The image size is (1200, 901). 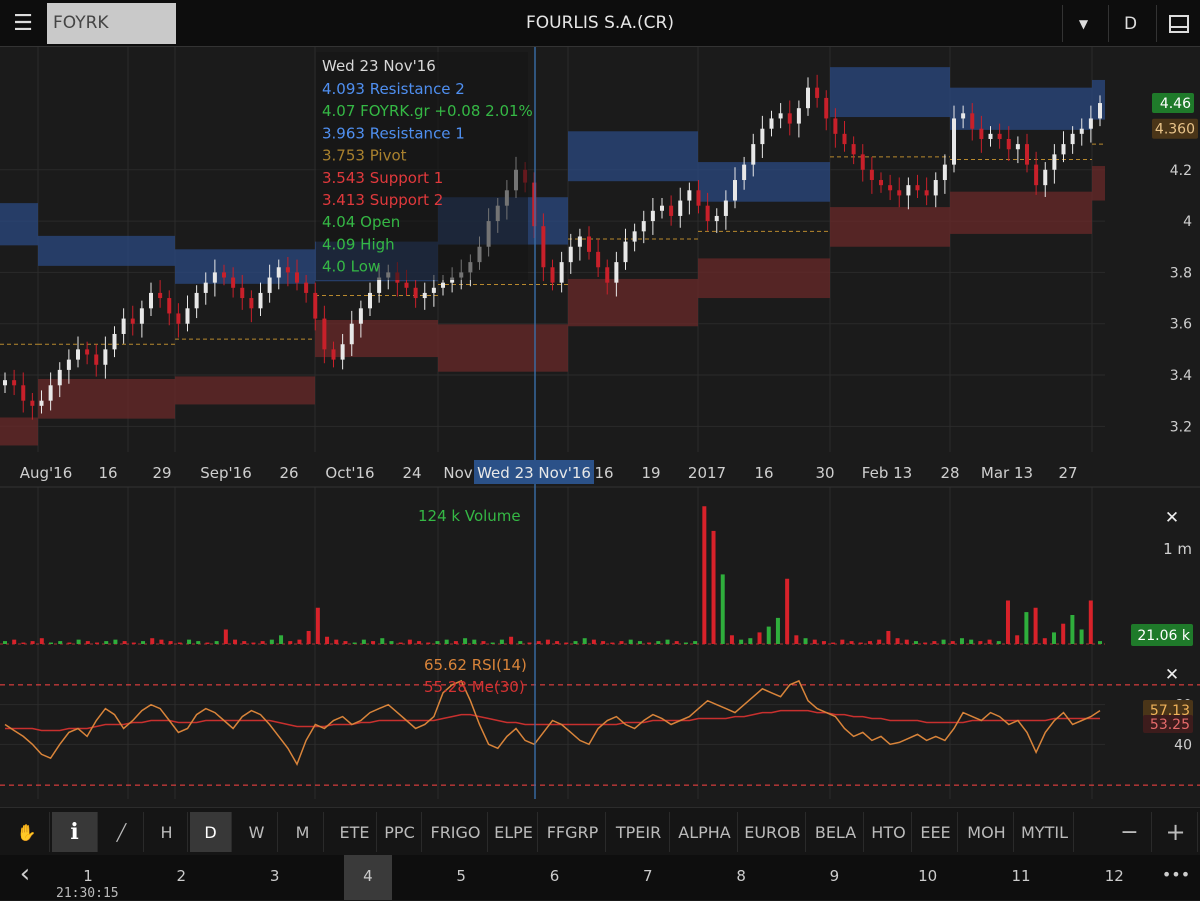 What do you see at coordinates (1021, 877) in the screenshot?
I see `page-11-button: 11` at bounding box center [1021, 877].